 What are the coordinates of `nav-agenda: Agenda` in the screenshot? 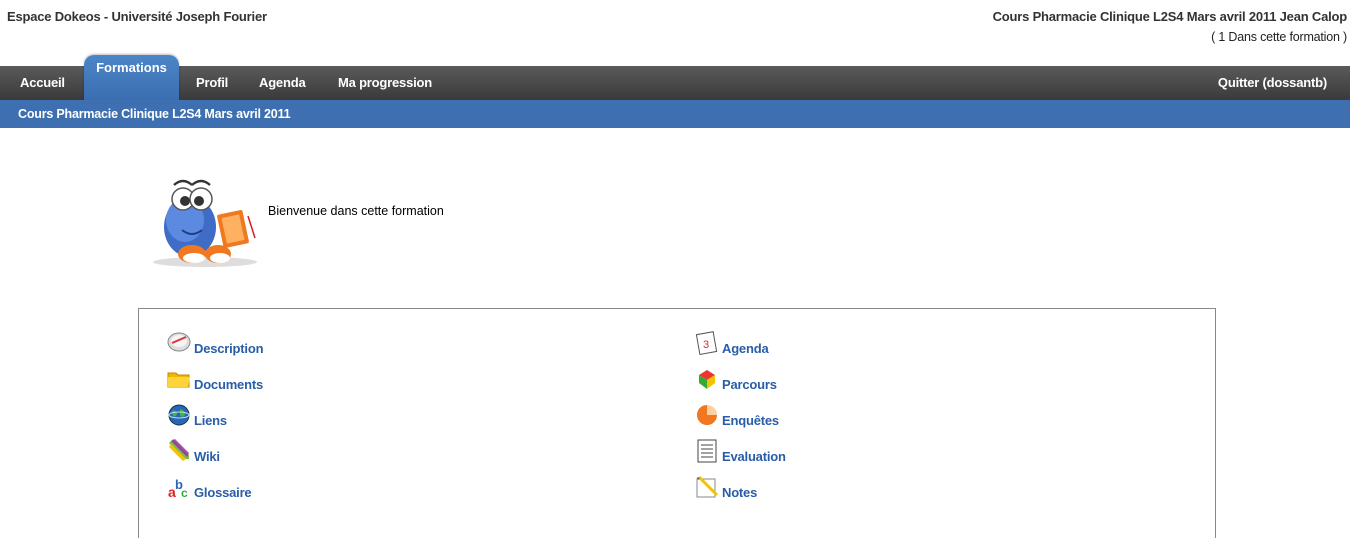 It's located at (282, 83).